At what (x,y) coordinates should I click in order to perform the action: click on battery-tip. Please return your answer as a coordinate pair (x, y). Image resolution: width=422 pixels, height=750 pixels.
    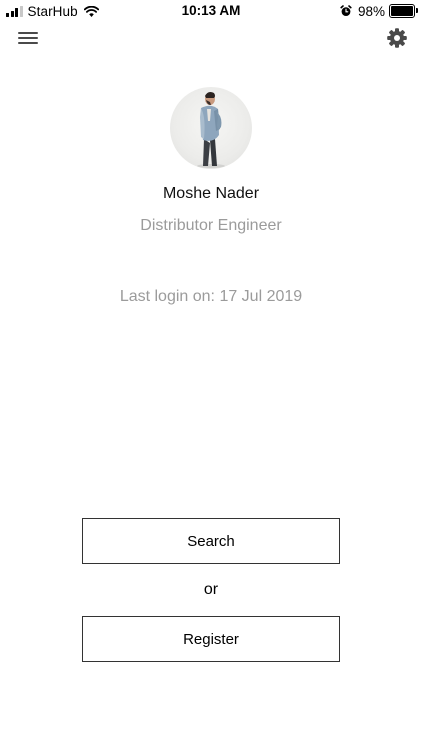
    Looking at the image, I should click on (417, 10).